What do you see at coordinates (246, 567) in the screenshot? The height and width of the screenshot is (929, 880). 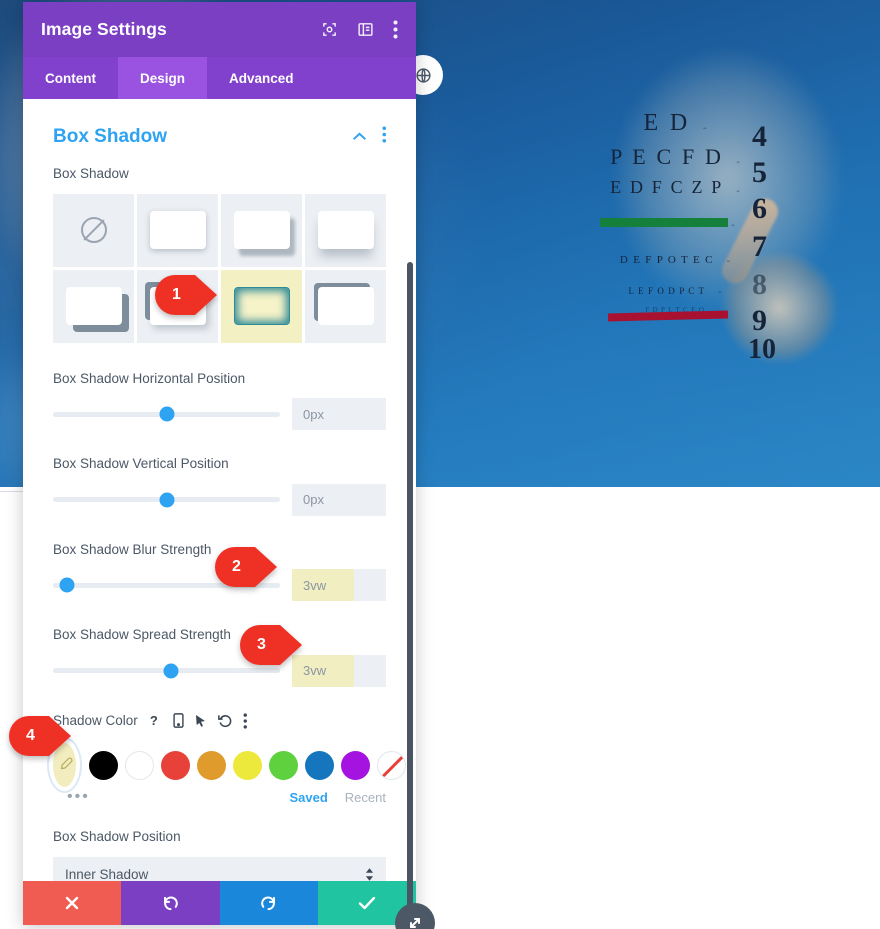 I see `callout-2: 2` at bounding box center [246, 567].